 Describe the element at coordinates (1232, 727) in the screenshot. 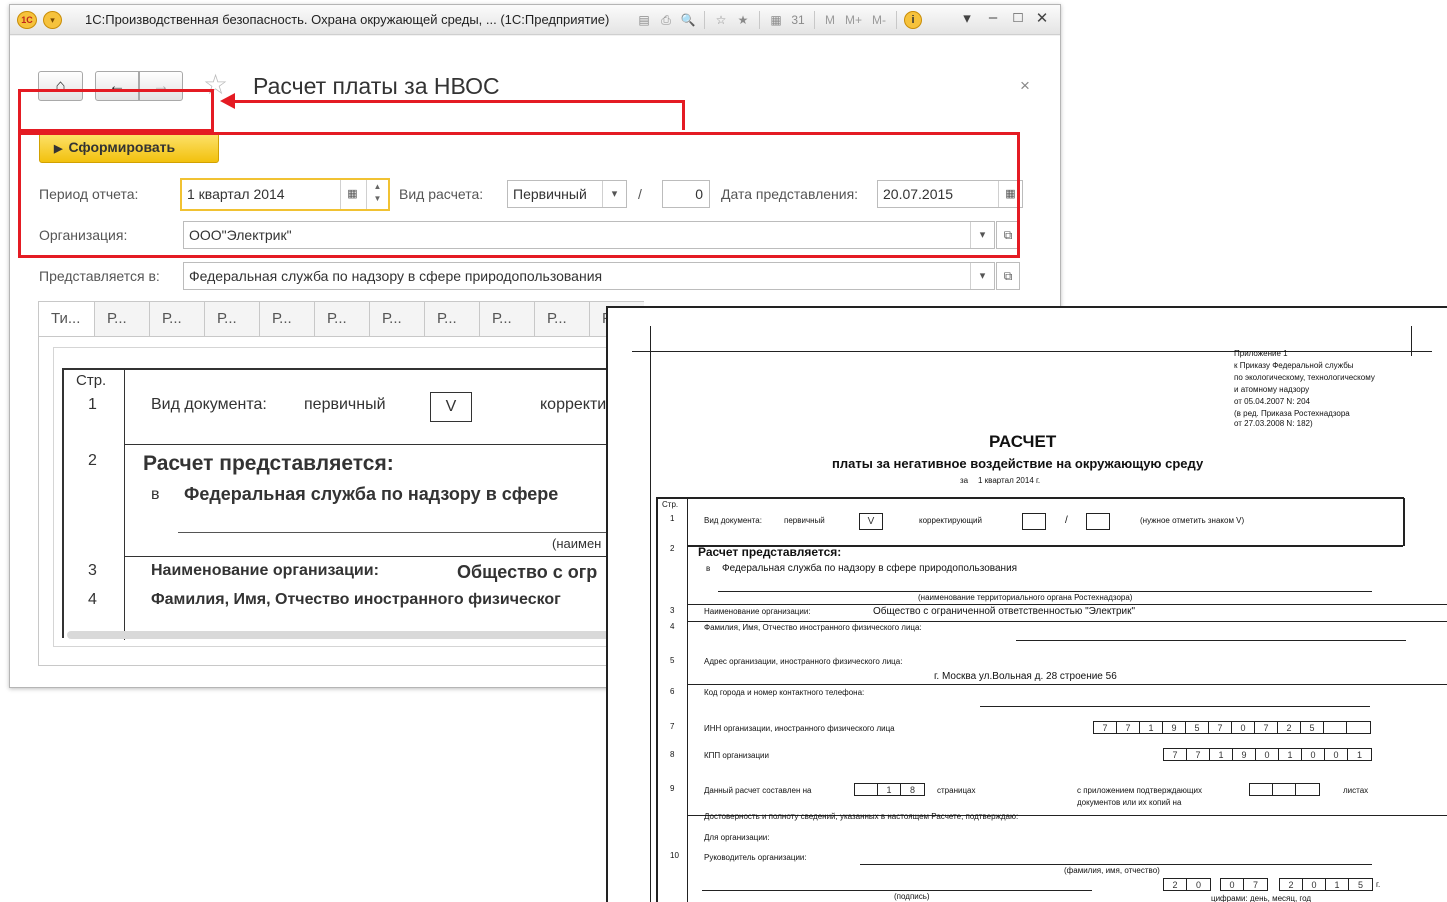

I see `inn-cells: 7719570725` at that location.